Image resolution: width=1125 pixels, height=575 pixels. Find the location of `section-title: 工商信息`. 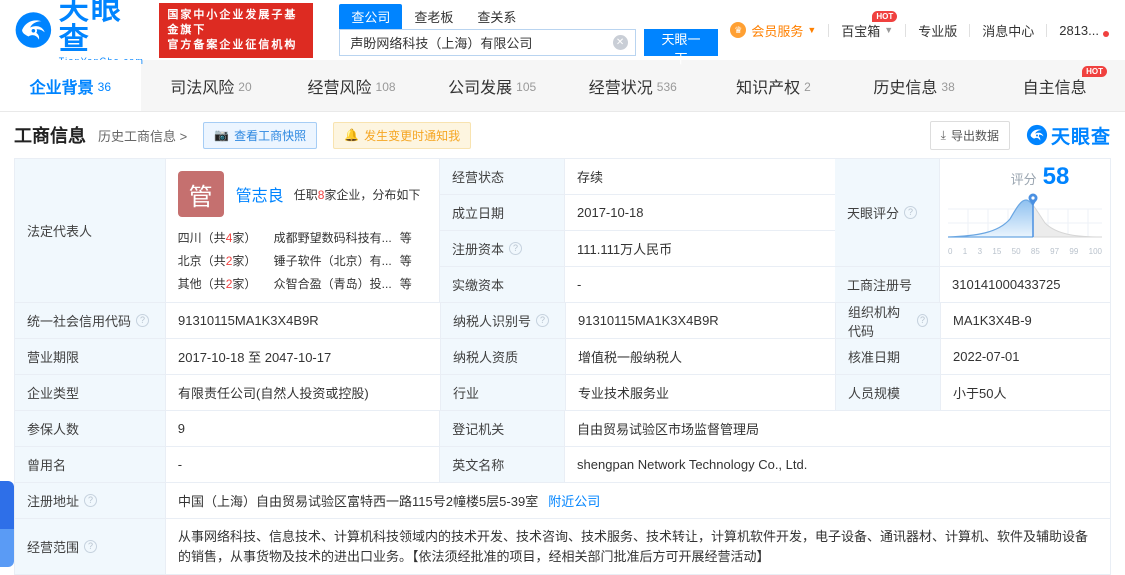

section-title: 工商信息 is located at coordinates (50, 136).